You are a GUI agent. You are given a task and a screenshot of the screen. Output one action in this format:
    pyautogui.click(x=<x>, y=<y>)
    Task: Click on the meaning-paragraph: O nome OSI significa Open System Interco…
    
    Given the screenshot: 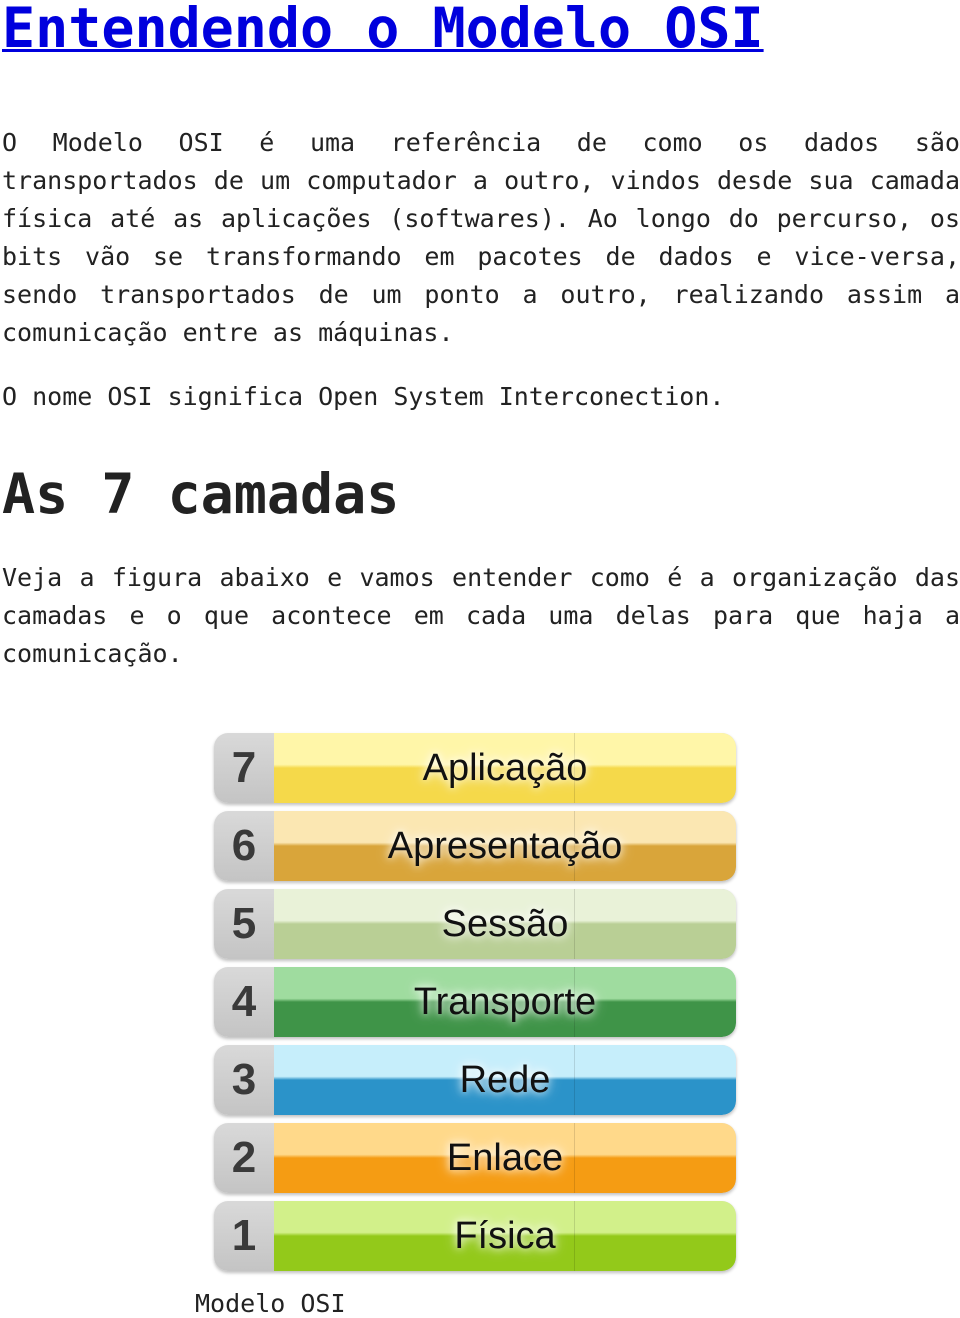 What is the action you would take?
    pyautogui.click(x=363, y=396)
    